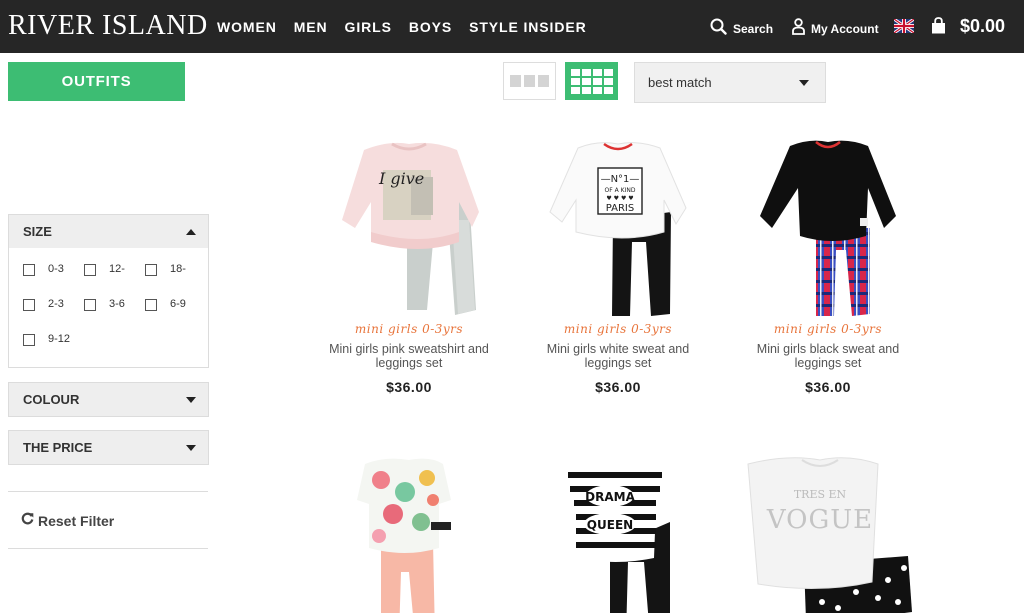 The width and height of the screenshot is (1024, 613). Describe the element at coordinates (171, 304) in the screenshot. I see `size-option-6-9: 6-9` at that location.